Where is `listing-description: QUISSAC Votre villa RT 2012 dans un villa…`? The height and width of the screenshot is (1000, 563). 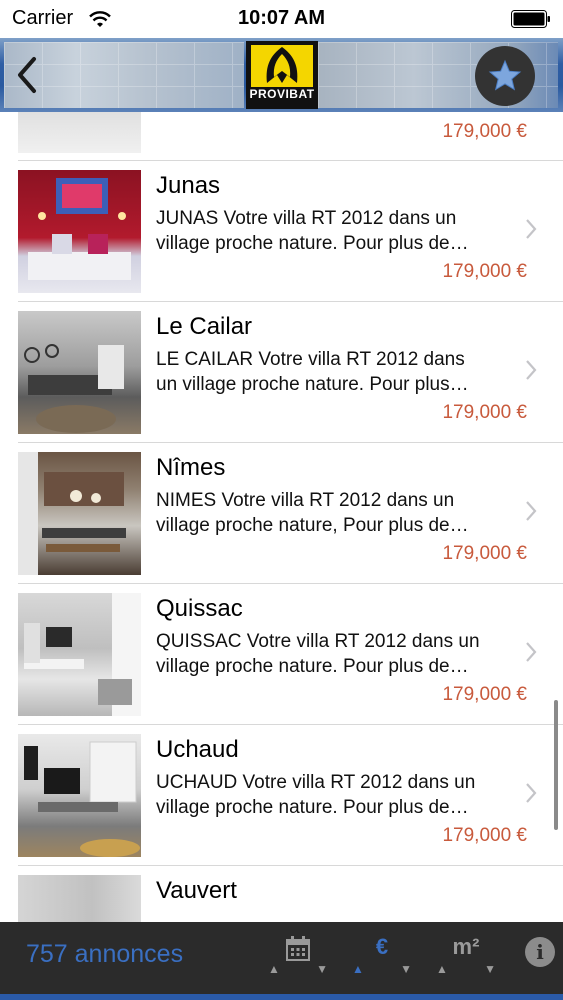
listing-description: QUISSAC Votre villa RT 2012 dans un villa… is located at coordinates (318, 654).